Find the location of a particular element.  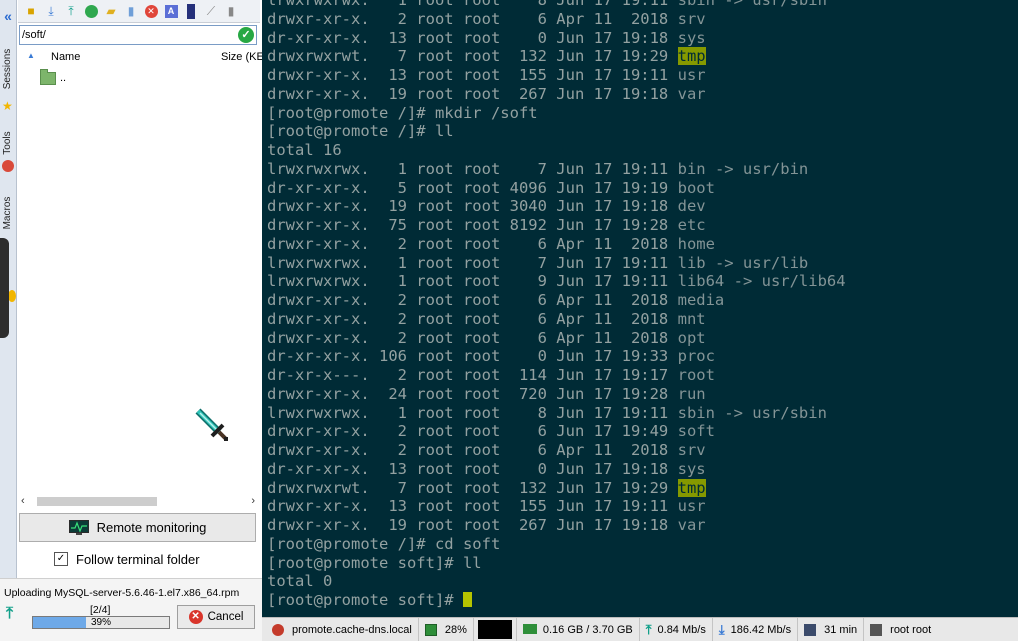

terminal-line-text: [root@promote /]# cd soft is located at coordinates (384, 543).